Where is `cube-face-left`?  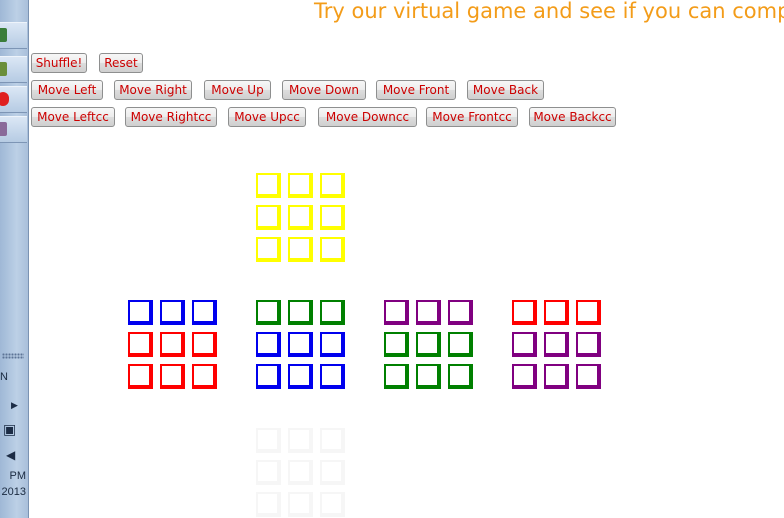 cube-face-left is located at coordinates (176, 348).